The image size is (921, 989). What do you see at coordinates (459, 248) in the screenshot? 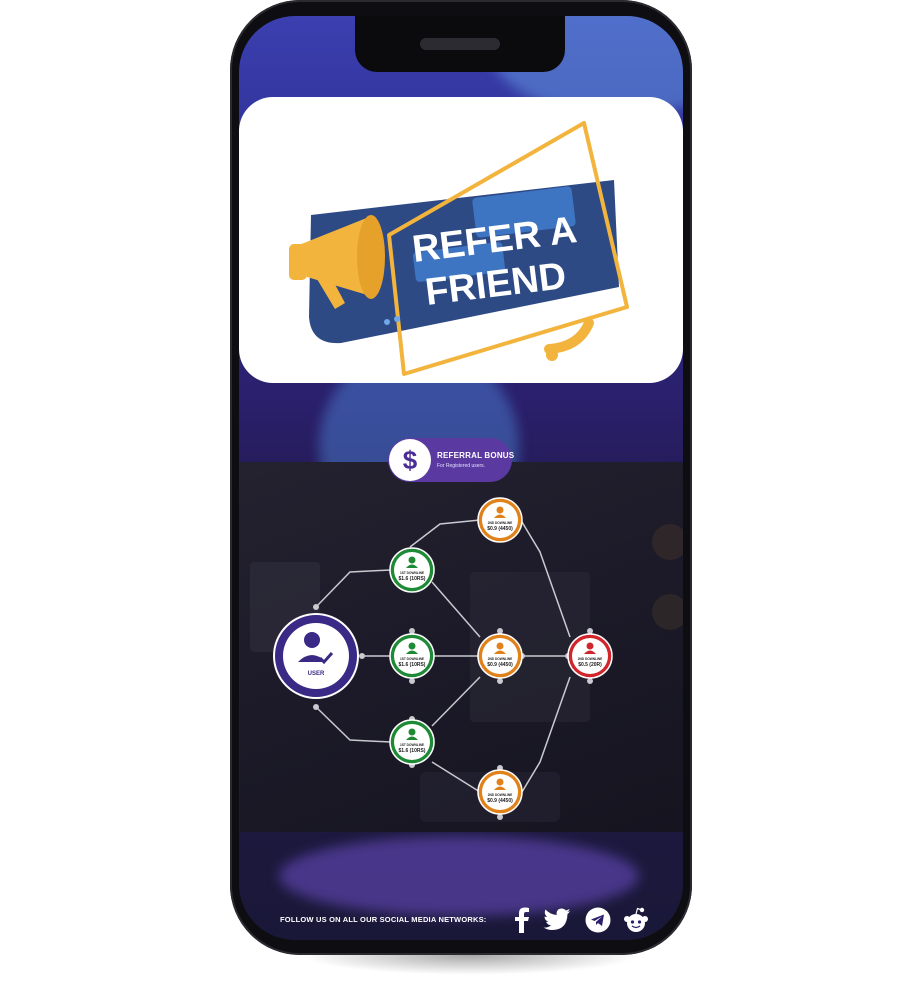
I see `refer-a-friend-illustration: REFER A FRIEND` at bounding box center [459, 248].